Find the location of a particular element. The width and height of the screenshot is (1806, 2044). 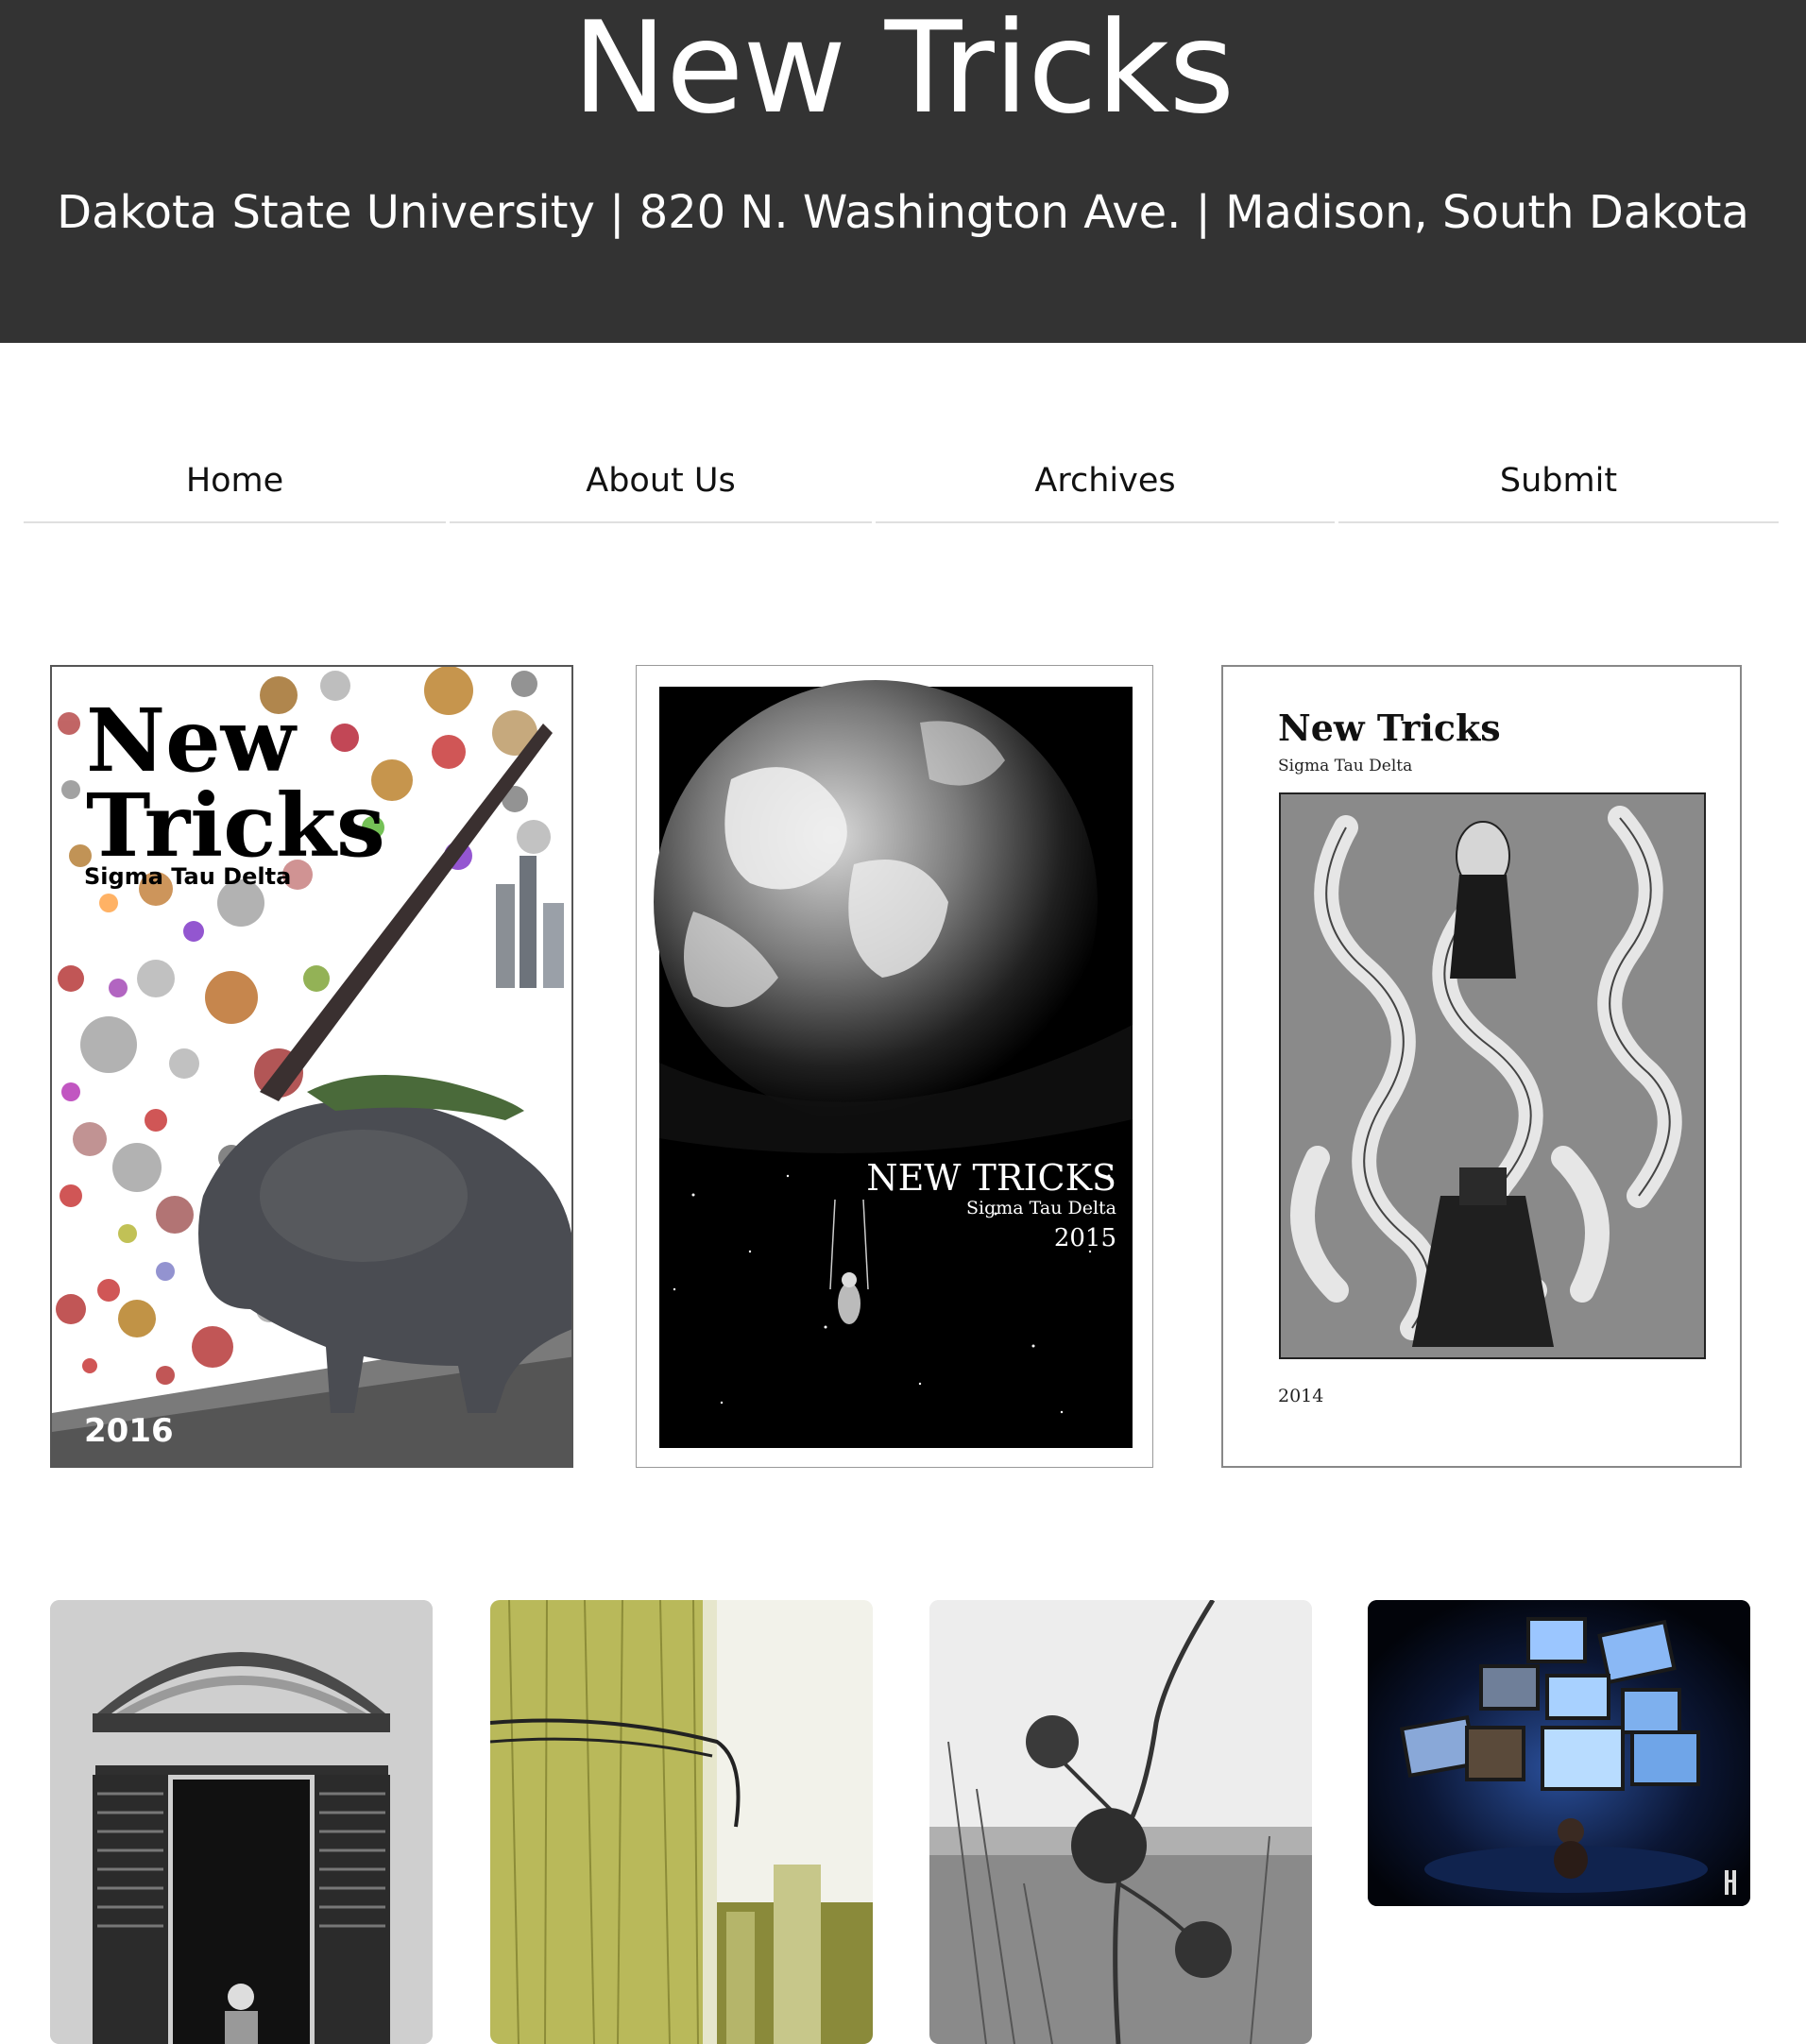

nav-archives: Archives is located at coordinates (1105, 484).